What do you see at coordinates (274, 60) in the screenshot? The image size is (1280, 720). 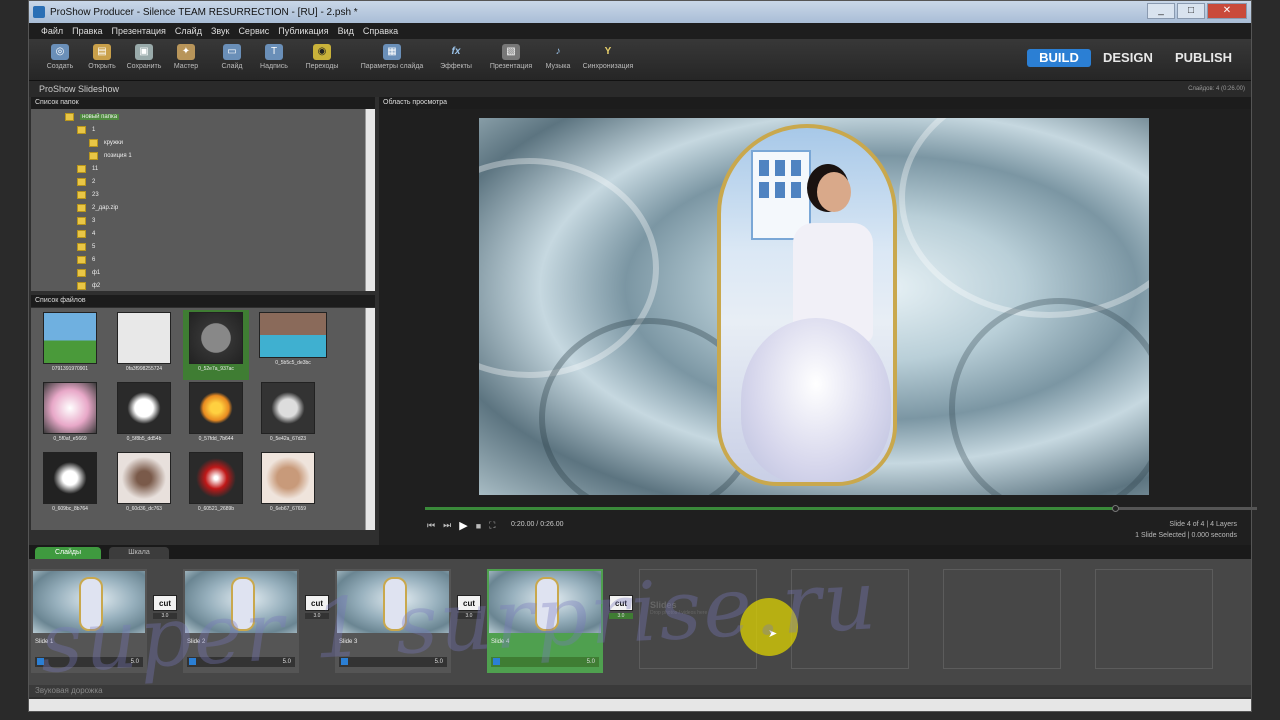 I see `toolbar-caption-button: T Надпись` at bounding box center [274, 60].